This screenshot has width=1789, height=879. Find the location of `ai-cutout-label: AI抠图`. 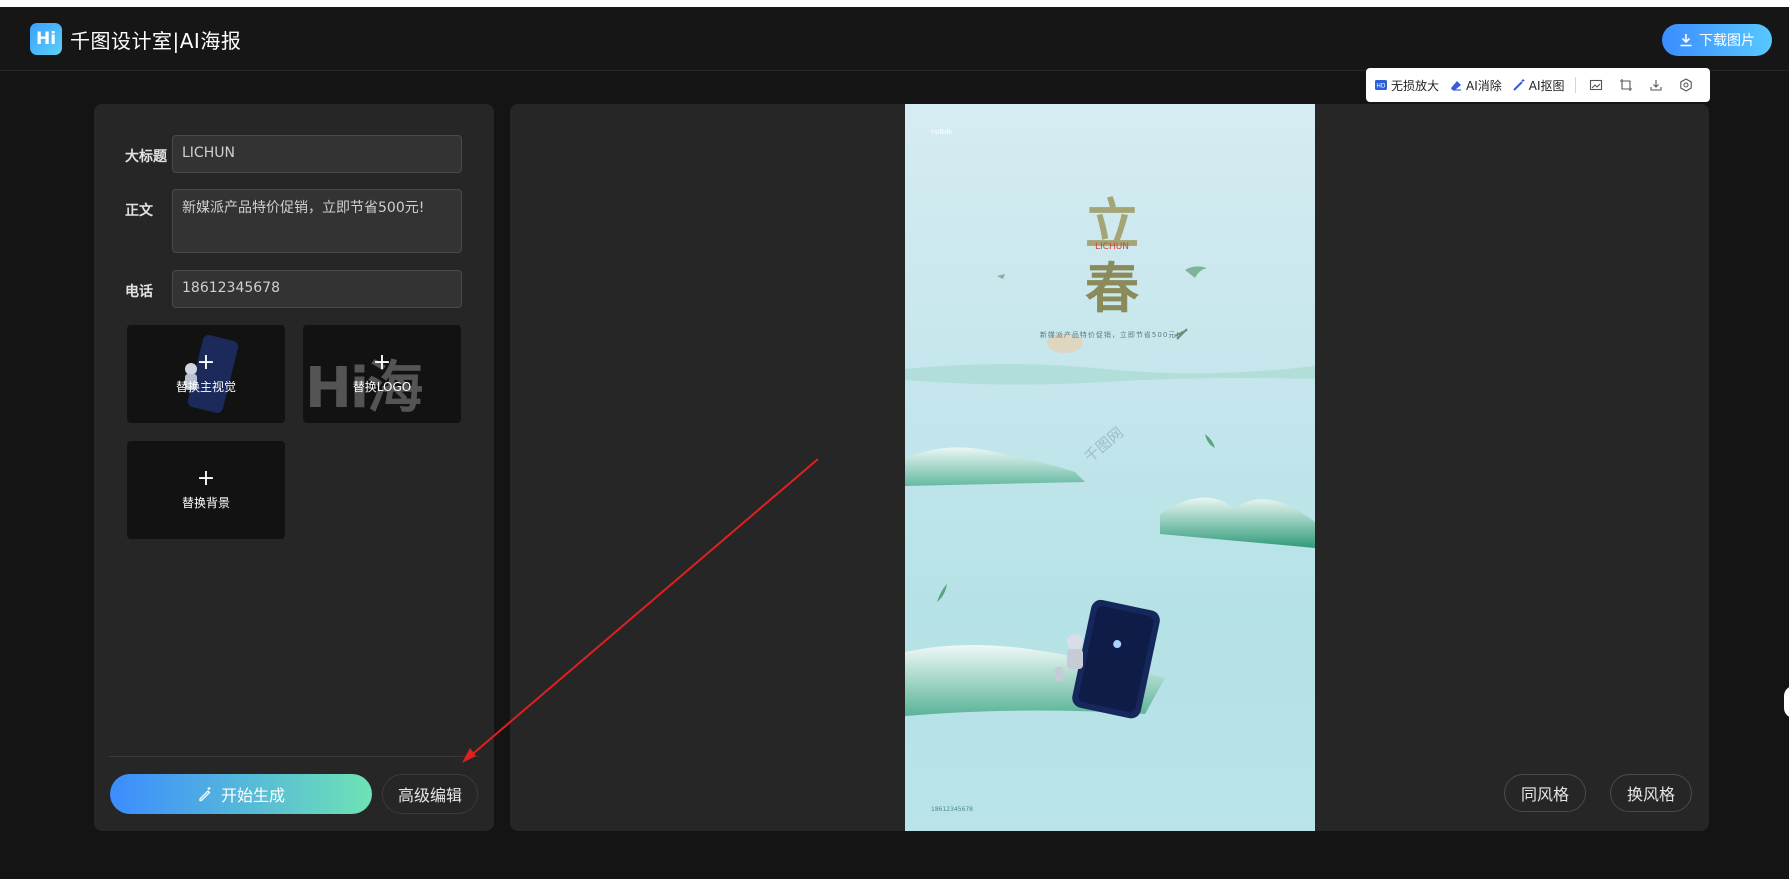

ai-cutout-label: AI抠图 is located at coordinates (1546, 85).